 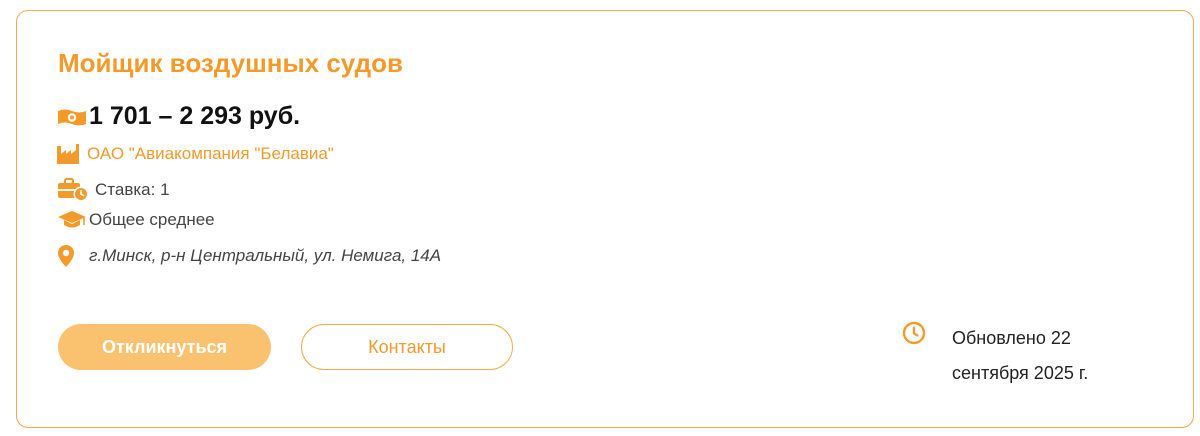 I want to click on updated-info: Обновлено 22 сентября 2025 г., so click(x=1017, y=356).